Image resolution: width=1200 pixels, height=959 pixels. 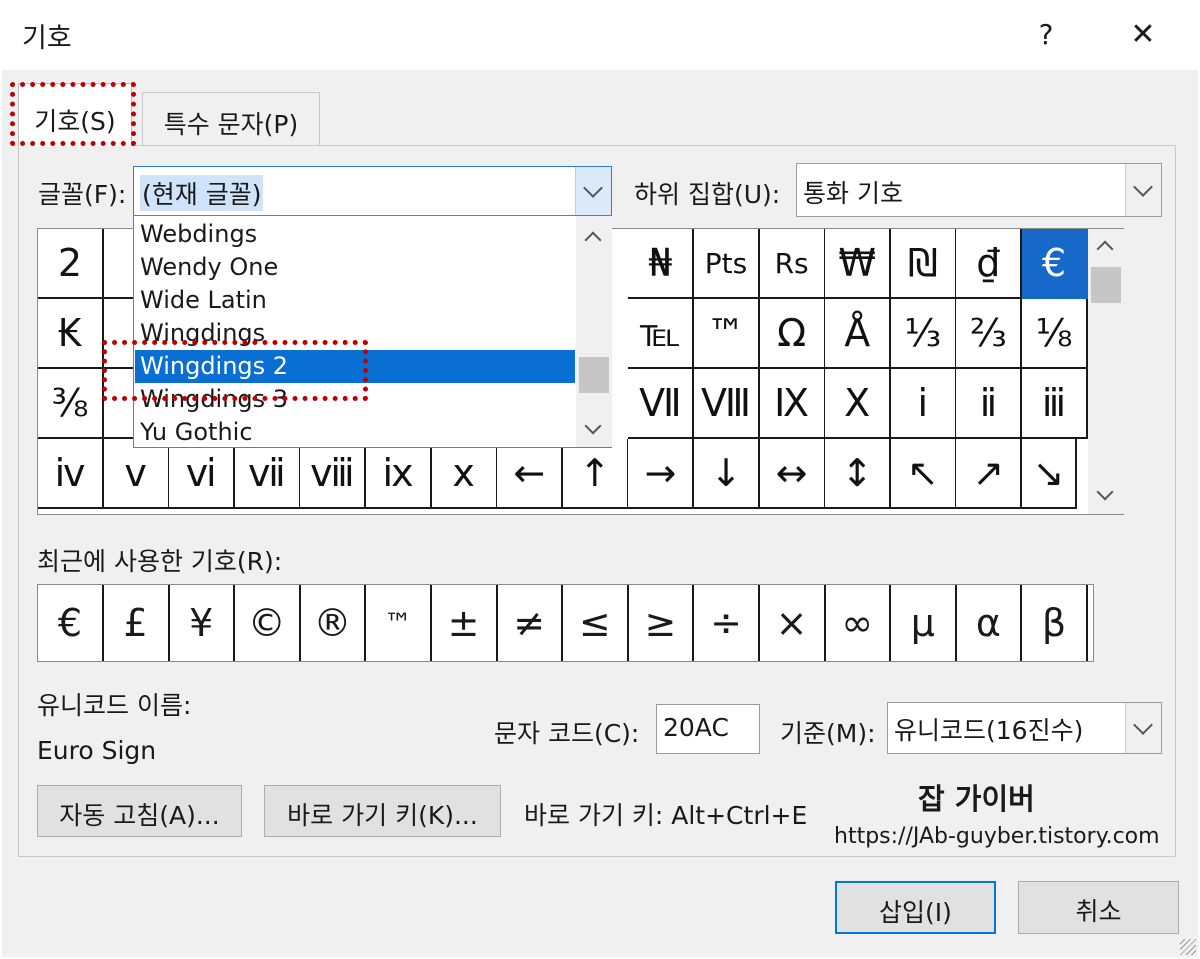 I want to click on symbol-cell: ⅔, so click(x=989, y=334).